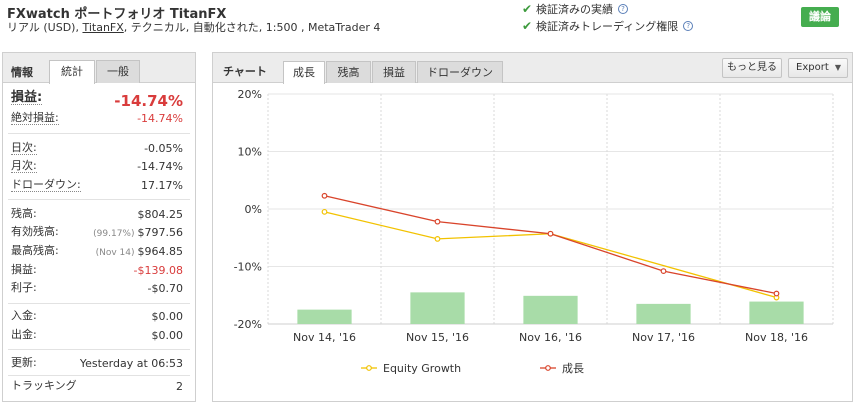  I want to click on profit-value: -$139.08, so click(158, 270).